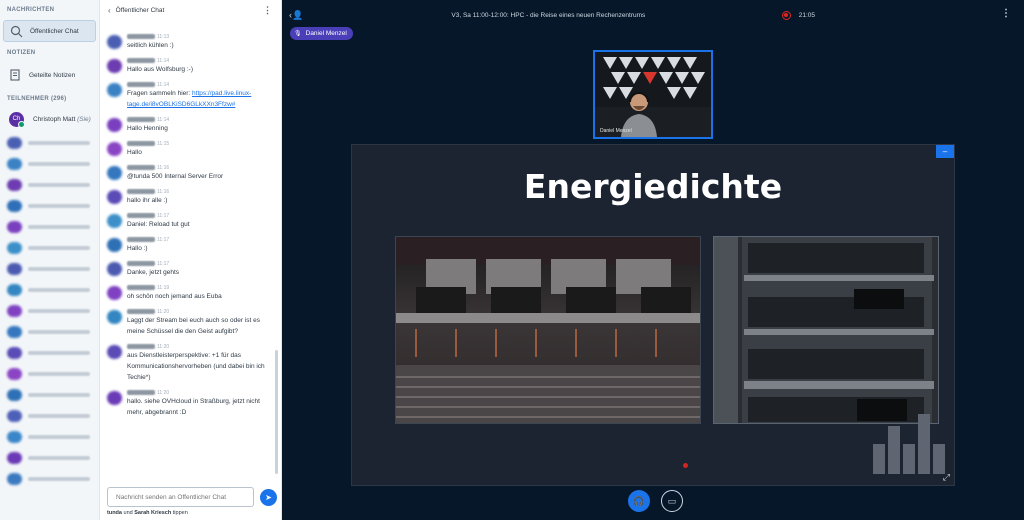  I want to click on server-photo-left, so click(548, 330).